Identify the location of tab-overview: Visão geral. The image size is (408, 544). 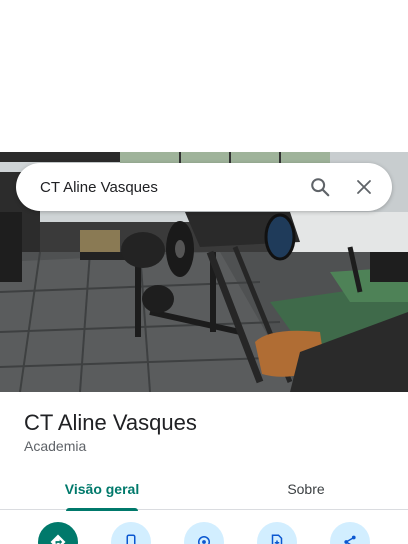
(102, 489).